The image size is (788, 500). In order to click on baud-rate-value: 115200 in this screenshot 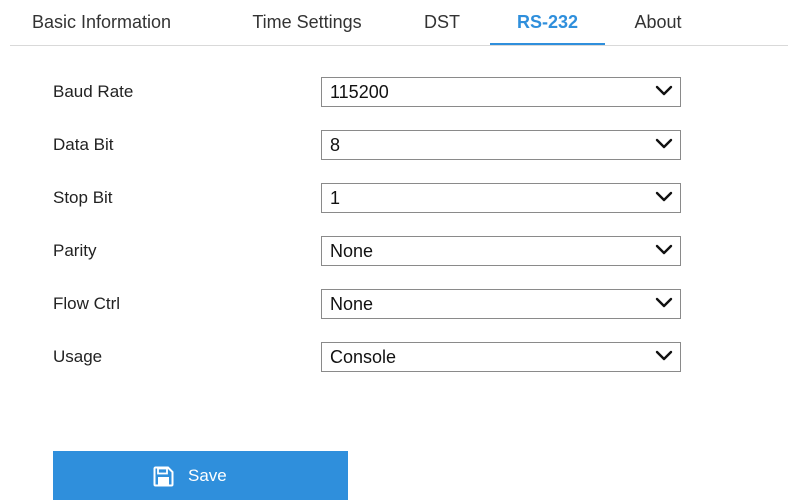, I will do `click(359, 92)`.